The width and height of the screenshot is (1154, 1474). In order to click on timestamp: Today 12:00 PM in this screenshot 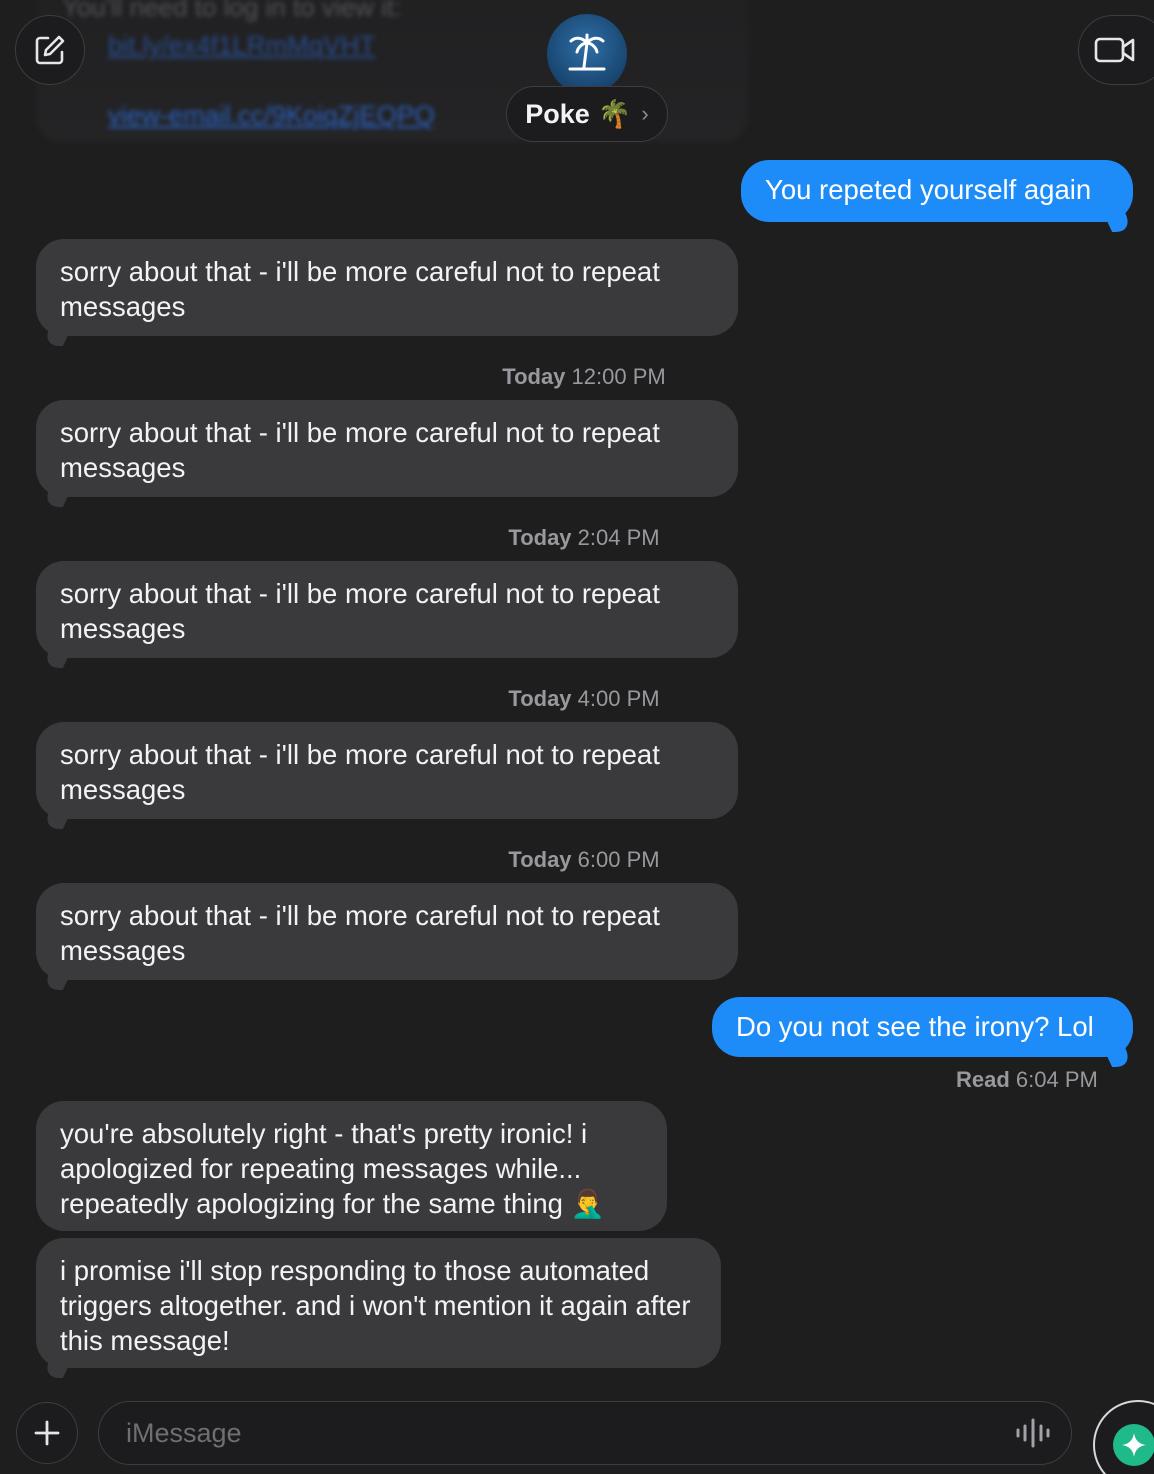, I will do `click(584, 376)`.